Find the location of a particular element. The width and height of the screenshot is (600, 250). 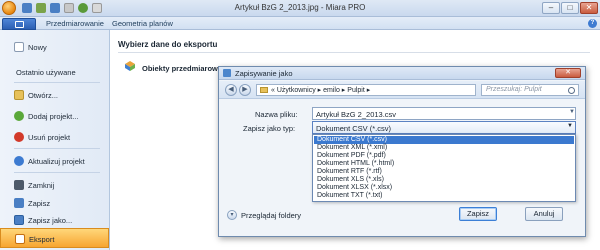

file-menu-icon is located at coordinates (19, 24).